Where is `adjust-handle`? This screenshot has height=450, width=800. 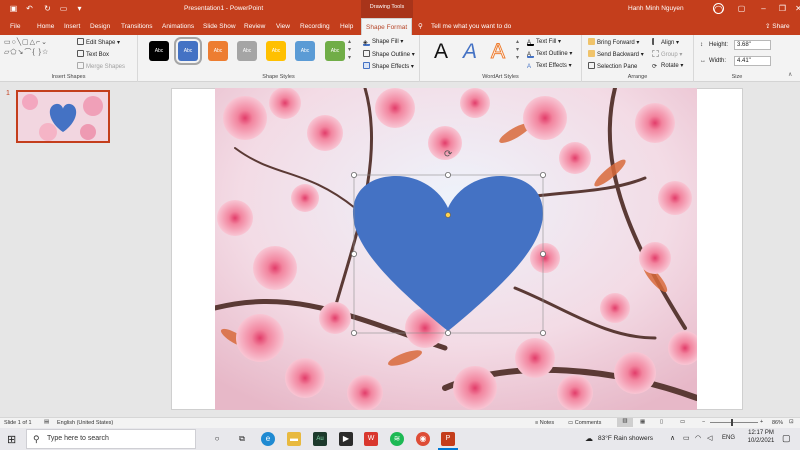 adjust-handle is located at coordinates (448, 215).